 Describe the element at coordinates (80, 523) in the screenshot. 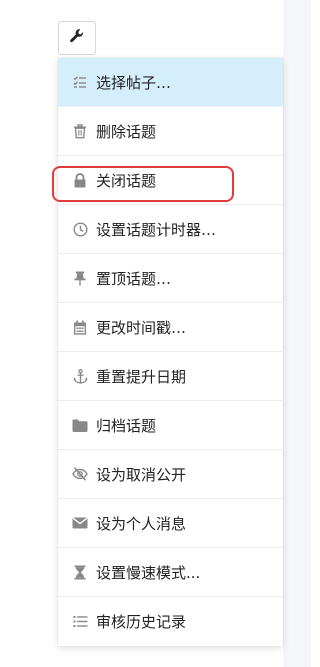

I see `envelope-icon` at that location.